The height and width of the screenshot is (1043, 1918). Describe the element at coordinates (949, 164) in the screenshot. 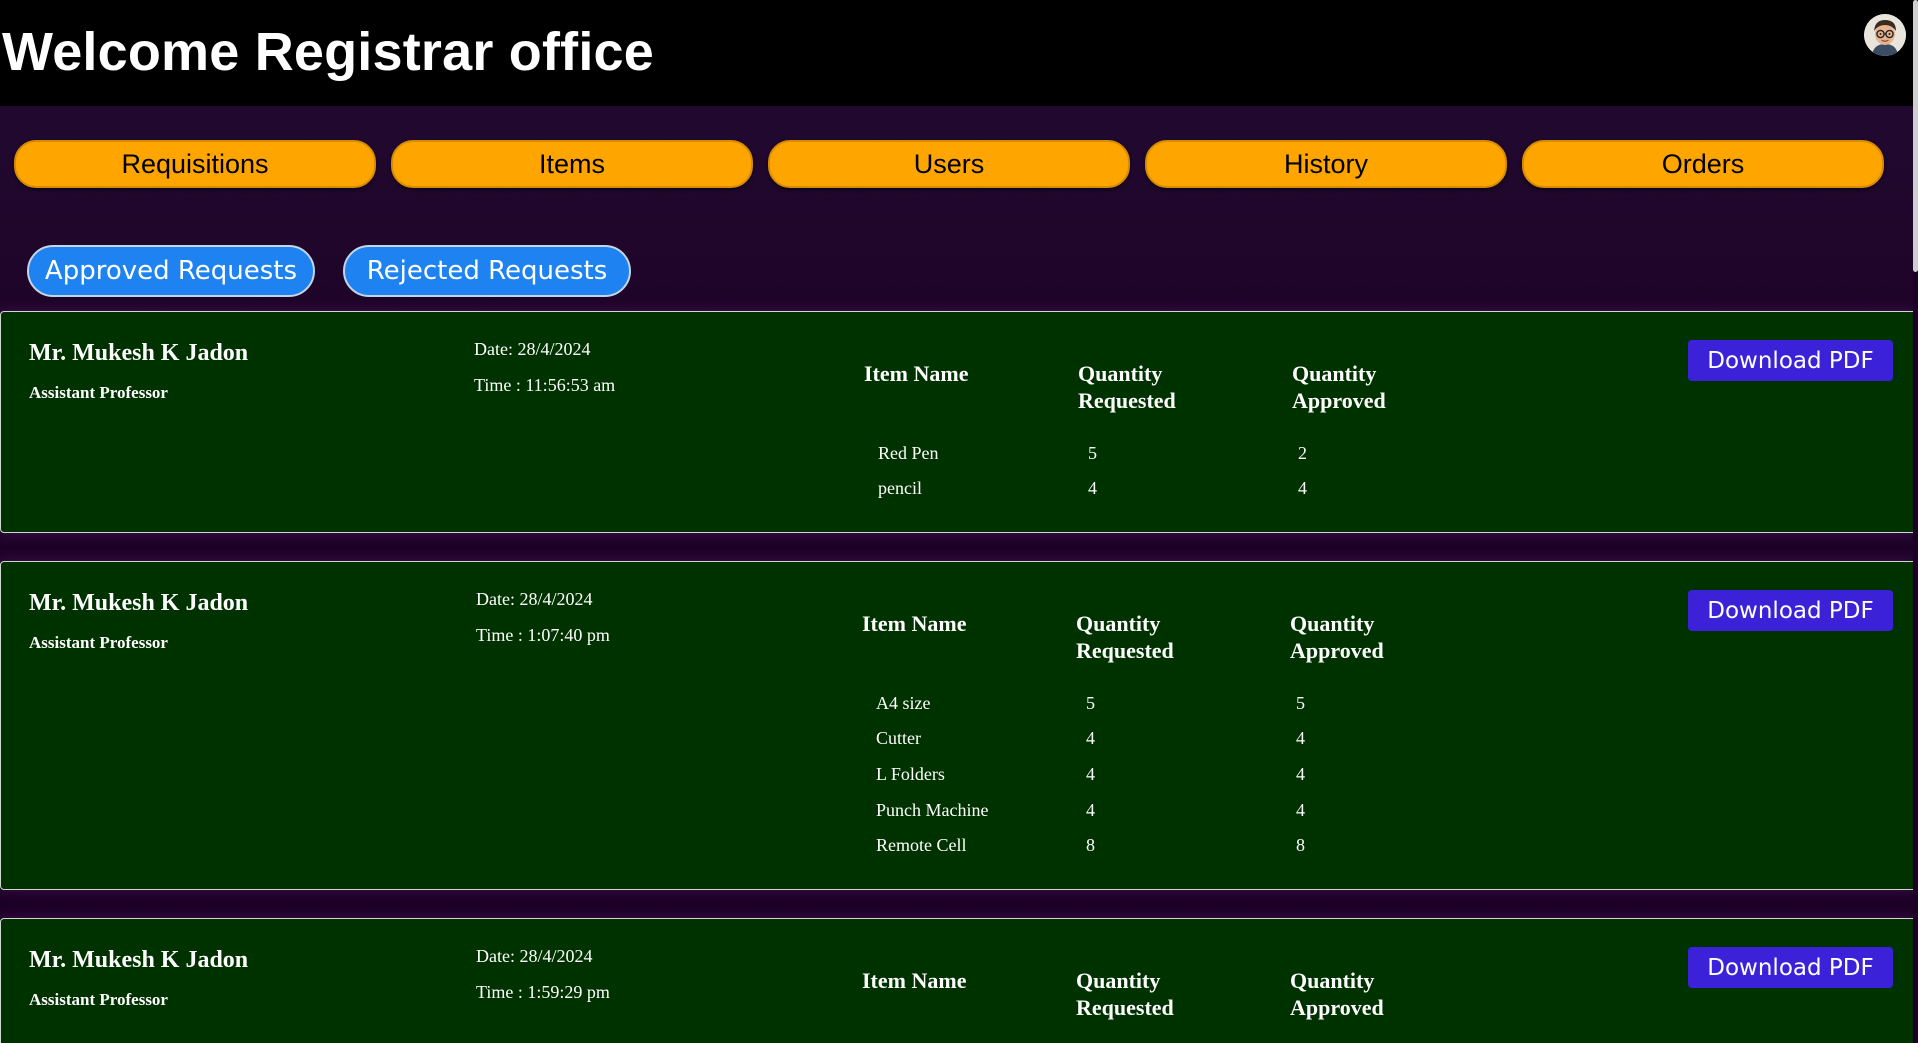

I see `nav-users-button: Users` at that location.